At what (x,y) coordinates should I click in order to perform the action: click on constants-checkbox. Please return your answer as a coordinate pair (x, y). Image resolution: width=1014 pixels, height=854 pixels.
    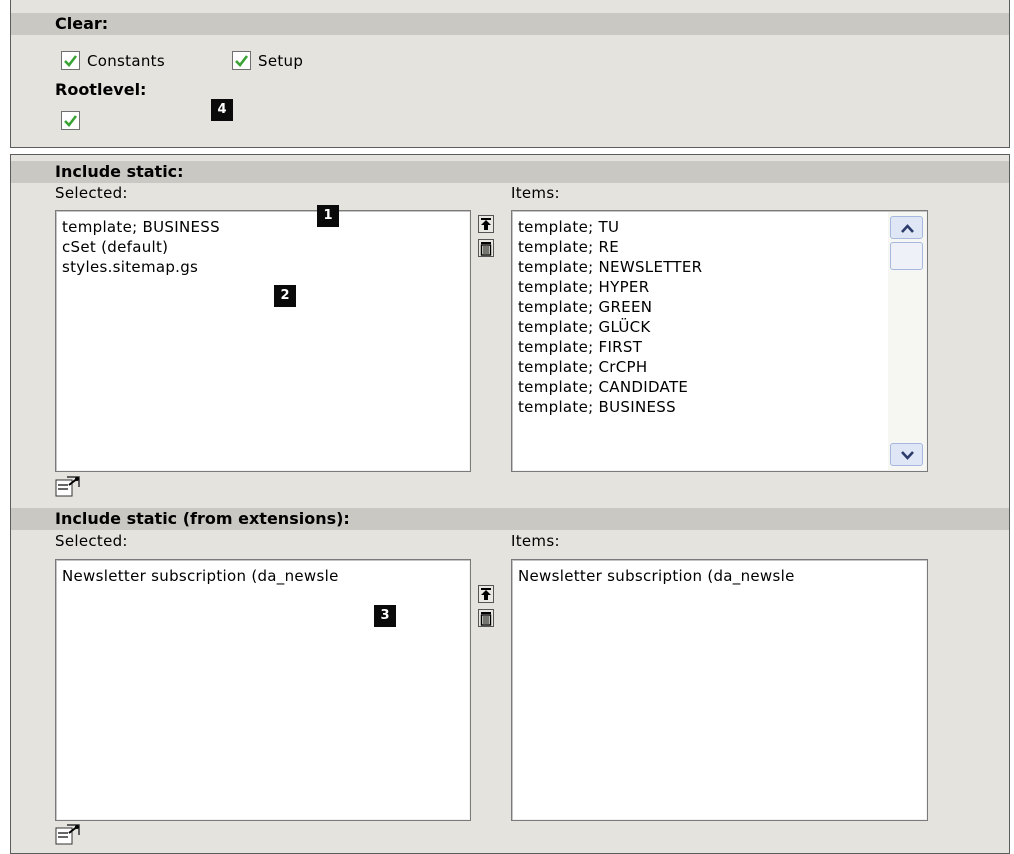
    Looking at the image, I should click on (70, 60).